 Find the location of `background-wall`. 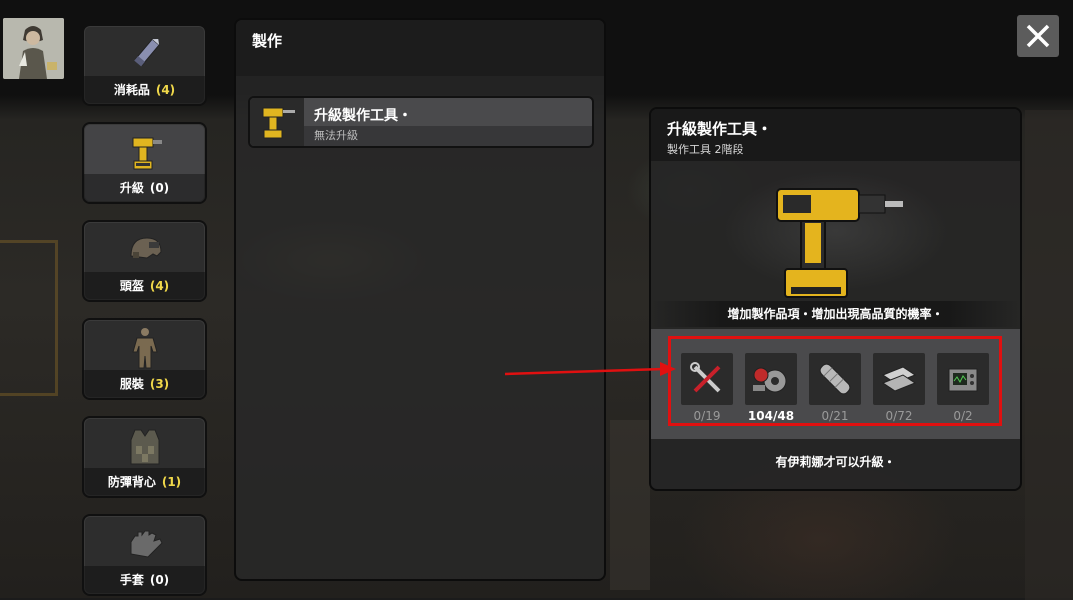

background-wall is located at coordinates (1049, 355).